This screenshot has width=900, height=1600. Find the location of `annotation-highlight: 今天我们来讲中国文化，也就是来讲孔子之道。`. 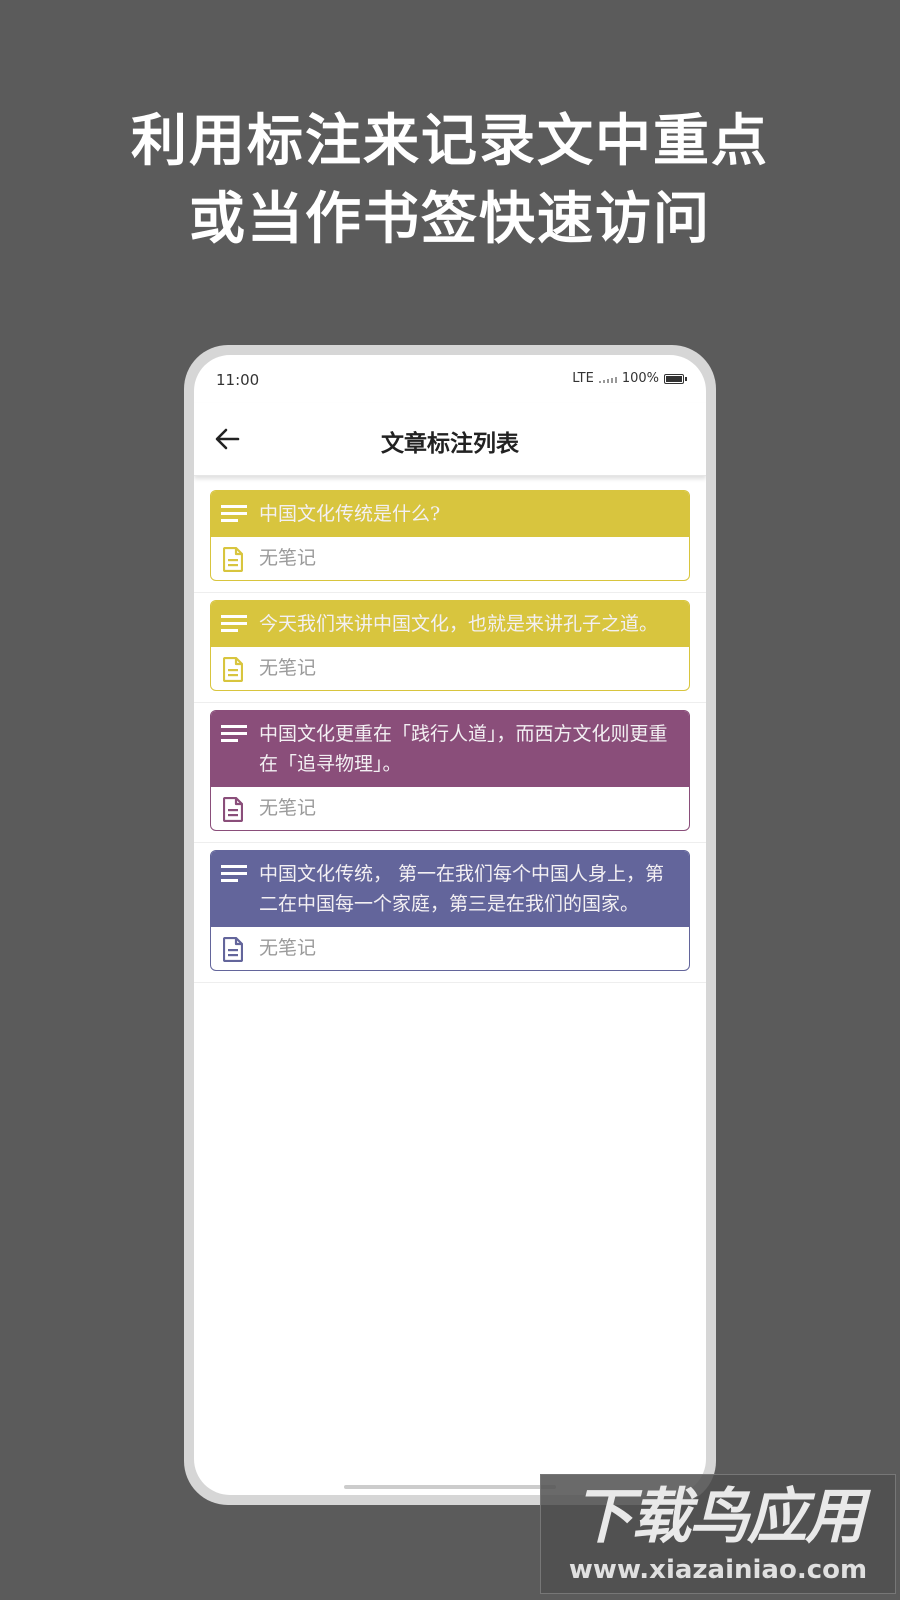

annotation-highlight: 今天我们来讲中国文化，也就是来讲孔子之道。 is located at coordinates (450, 624).